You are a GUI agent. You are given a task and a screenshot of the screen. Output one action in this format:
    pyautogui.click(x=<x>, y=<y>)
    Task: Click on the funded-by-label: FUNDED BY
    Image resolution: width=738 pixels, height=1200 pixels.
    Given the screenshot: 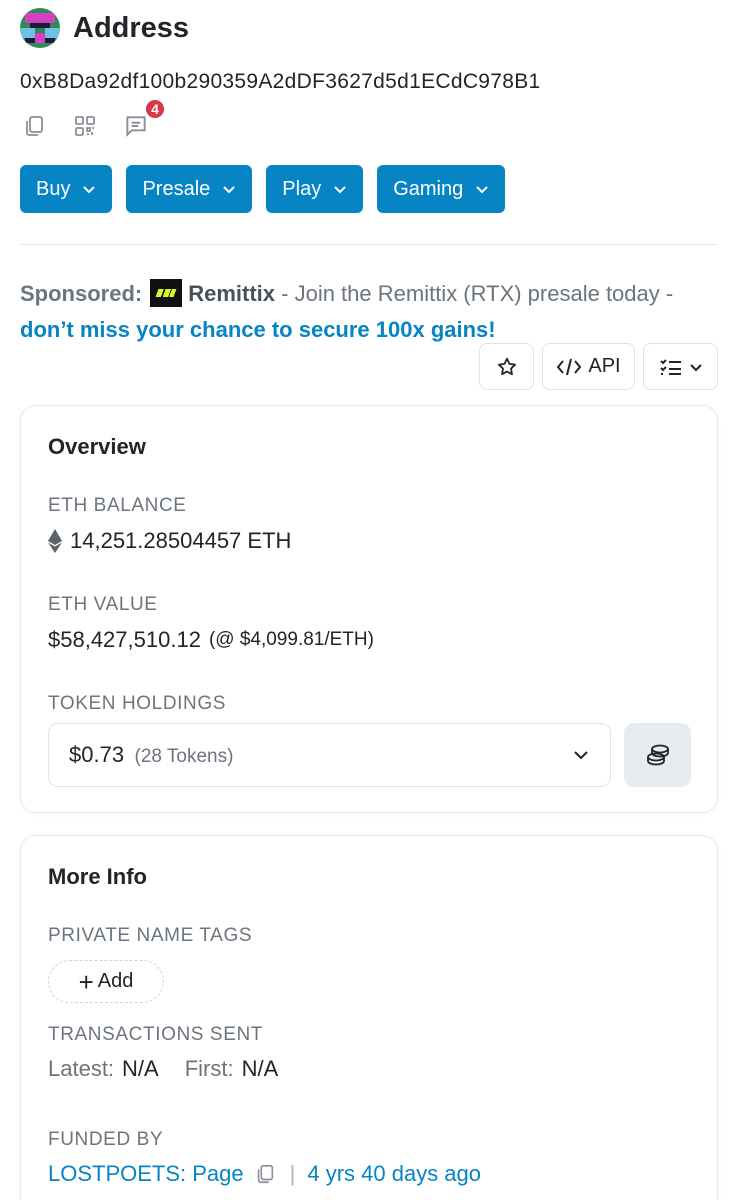 What is the action you would take?
    pyautogui.click(x=106, y=1139)
    